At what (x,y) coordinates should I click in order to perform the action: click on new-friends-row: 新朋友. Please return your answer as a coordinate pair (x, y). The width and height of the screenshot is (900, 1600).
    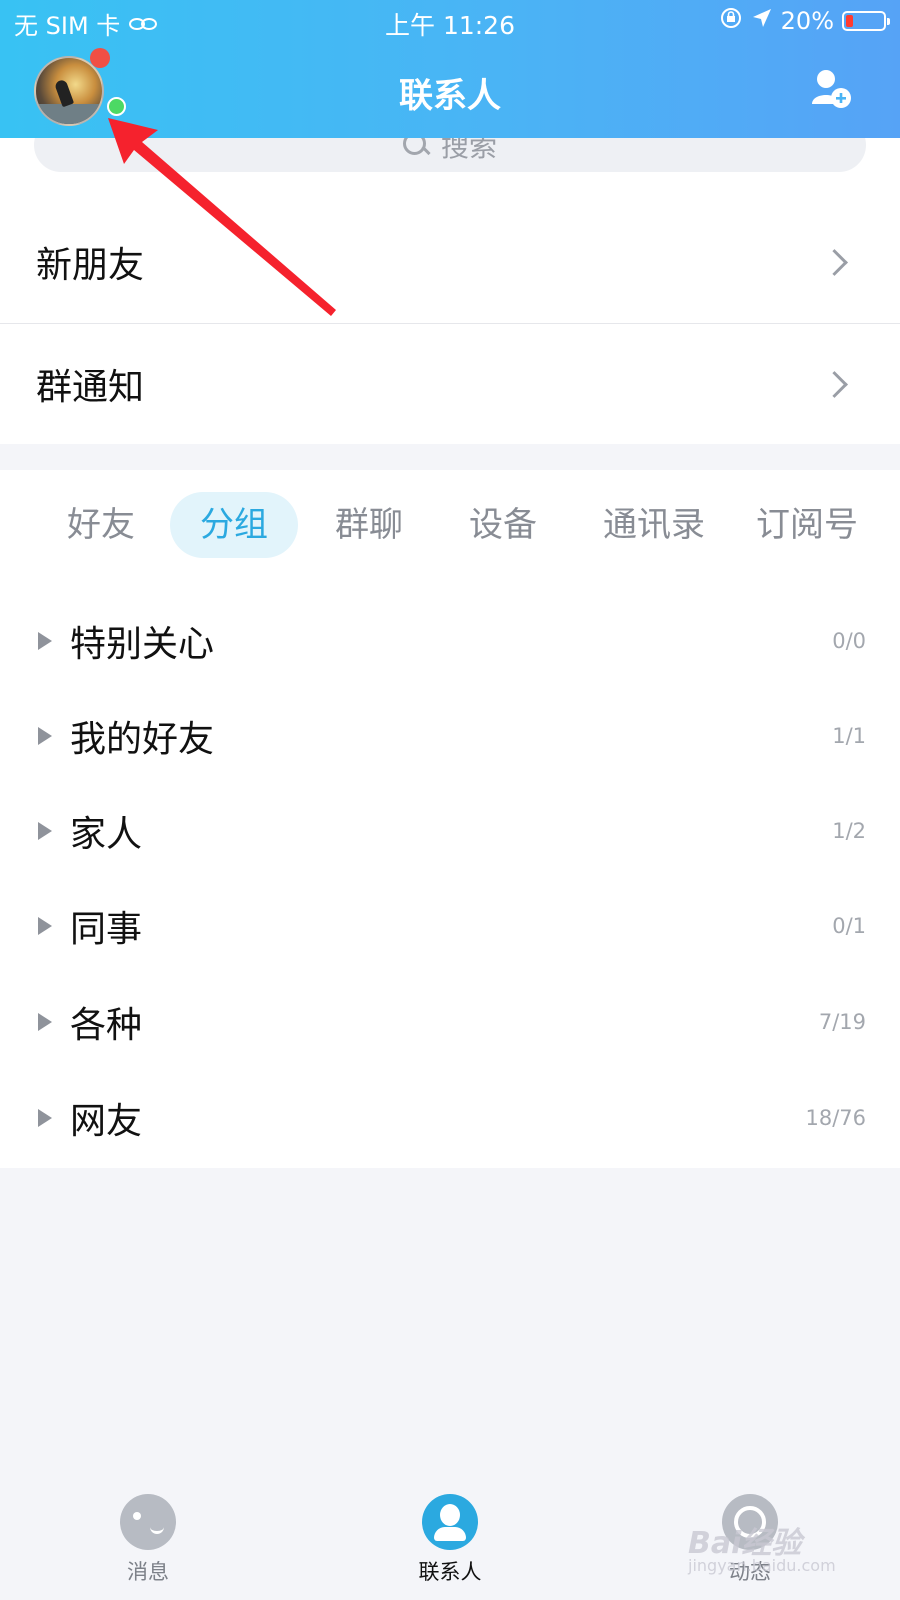
    Looking at the image, I should click on (450, 262).